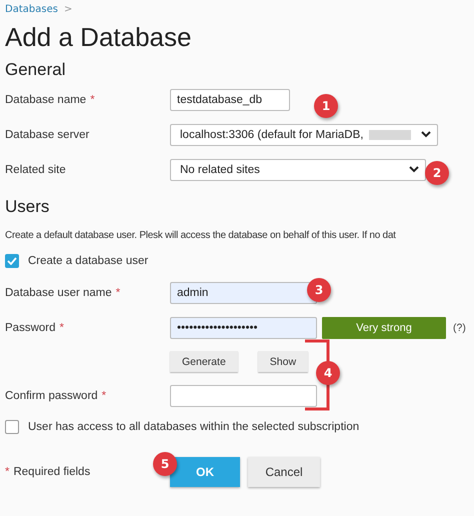 The height and width of the screenshot is (516, 474). I want to click on section-heading: Users, so click(27, 207).